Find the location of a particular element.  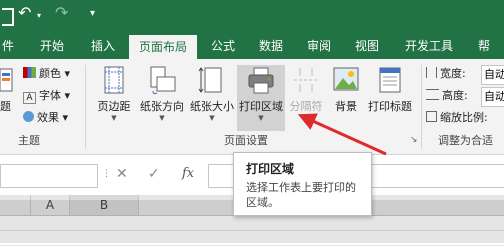

height-control: 高度: is located at coordinates (447, 96).